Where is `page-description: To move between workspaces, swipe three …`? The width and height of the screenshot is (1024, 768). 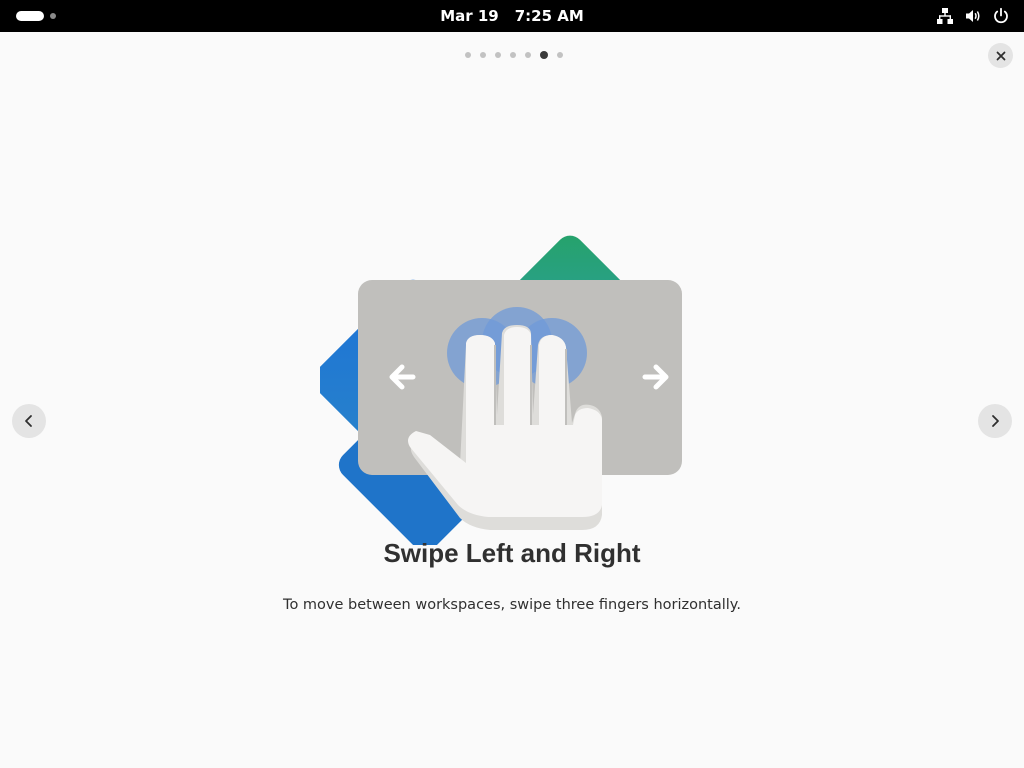
page-description: To move between workspaces, swipe three … is located at coordinates (512, 605).